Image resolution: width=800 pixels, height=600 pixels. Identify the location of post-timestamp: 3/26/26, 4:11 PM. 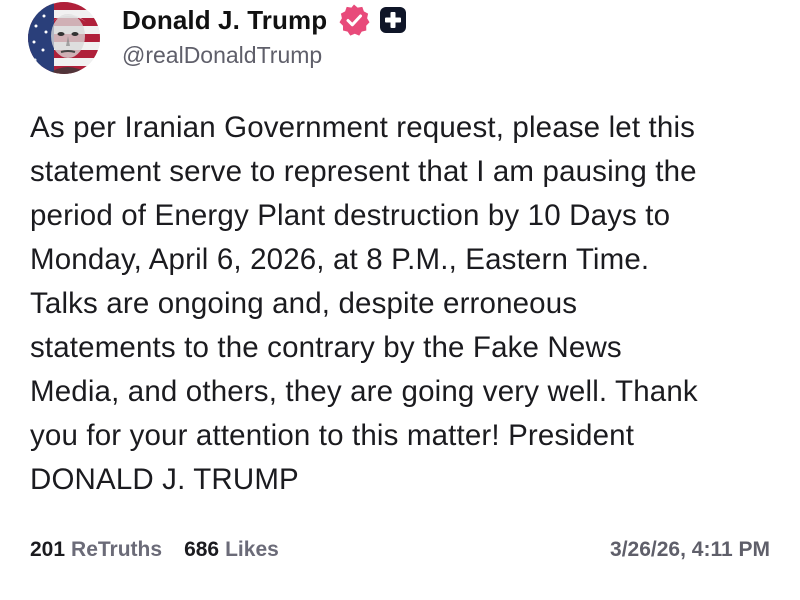
(690, 550).